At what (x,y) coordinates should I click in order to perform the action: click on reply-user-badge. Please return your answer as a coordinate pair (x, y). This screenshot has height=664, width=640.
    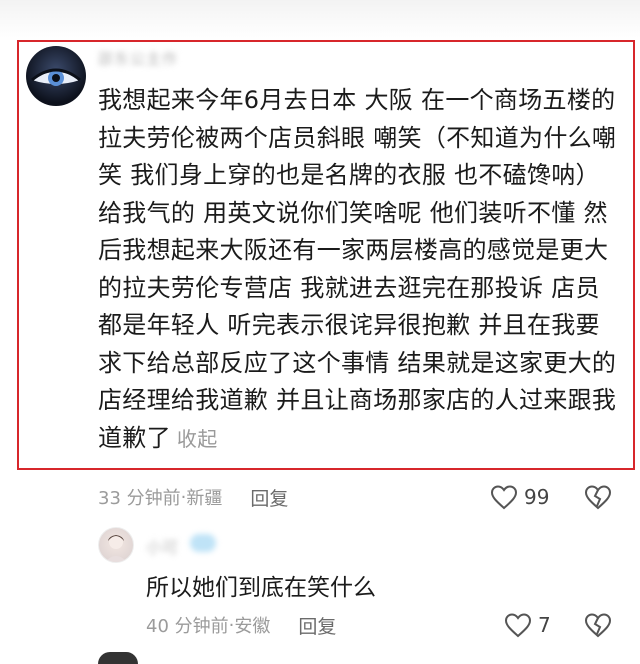
    Looking at the image, I should click on (203, 543).